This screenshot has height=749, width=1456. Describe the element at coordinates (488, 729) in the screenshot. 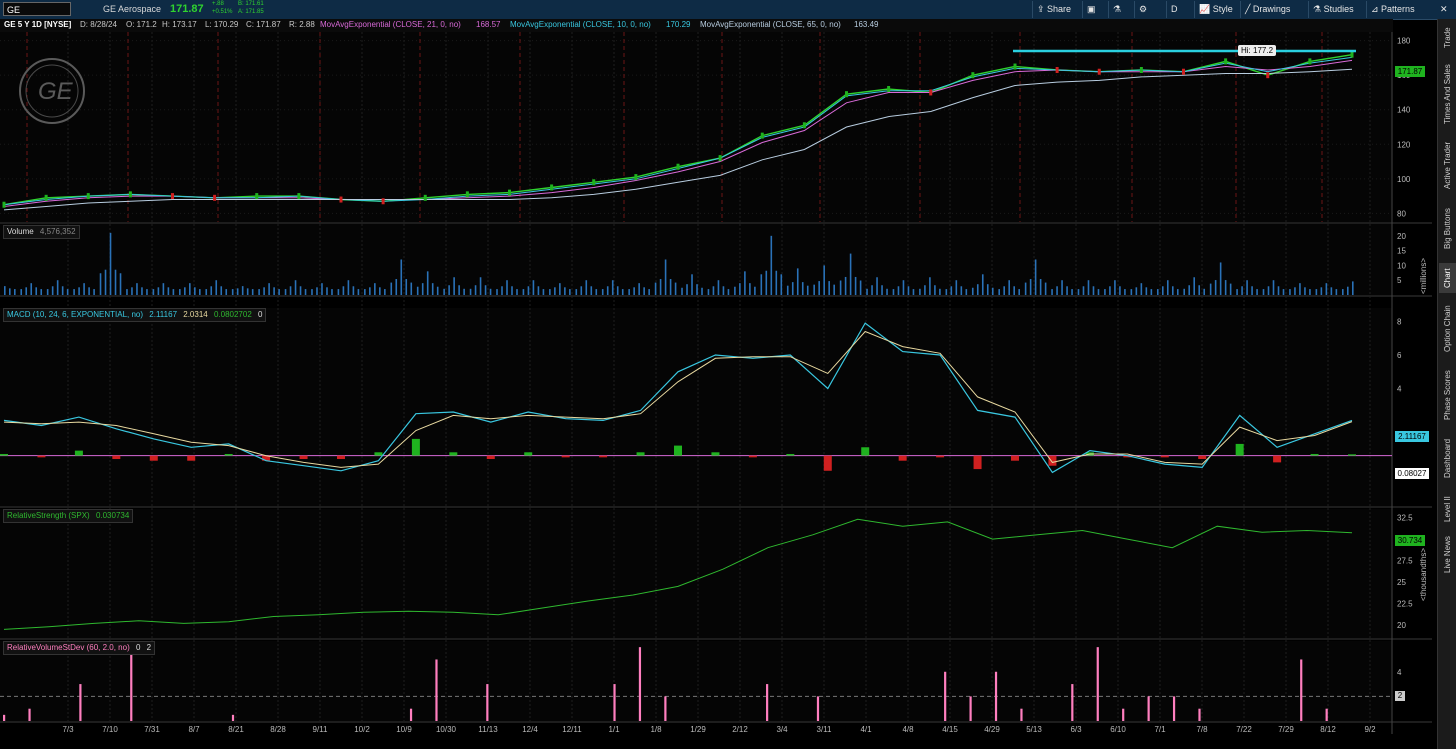

I see `x-tick-label: 11/13` at that location.